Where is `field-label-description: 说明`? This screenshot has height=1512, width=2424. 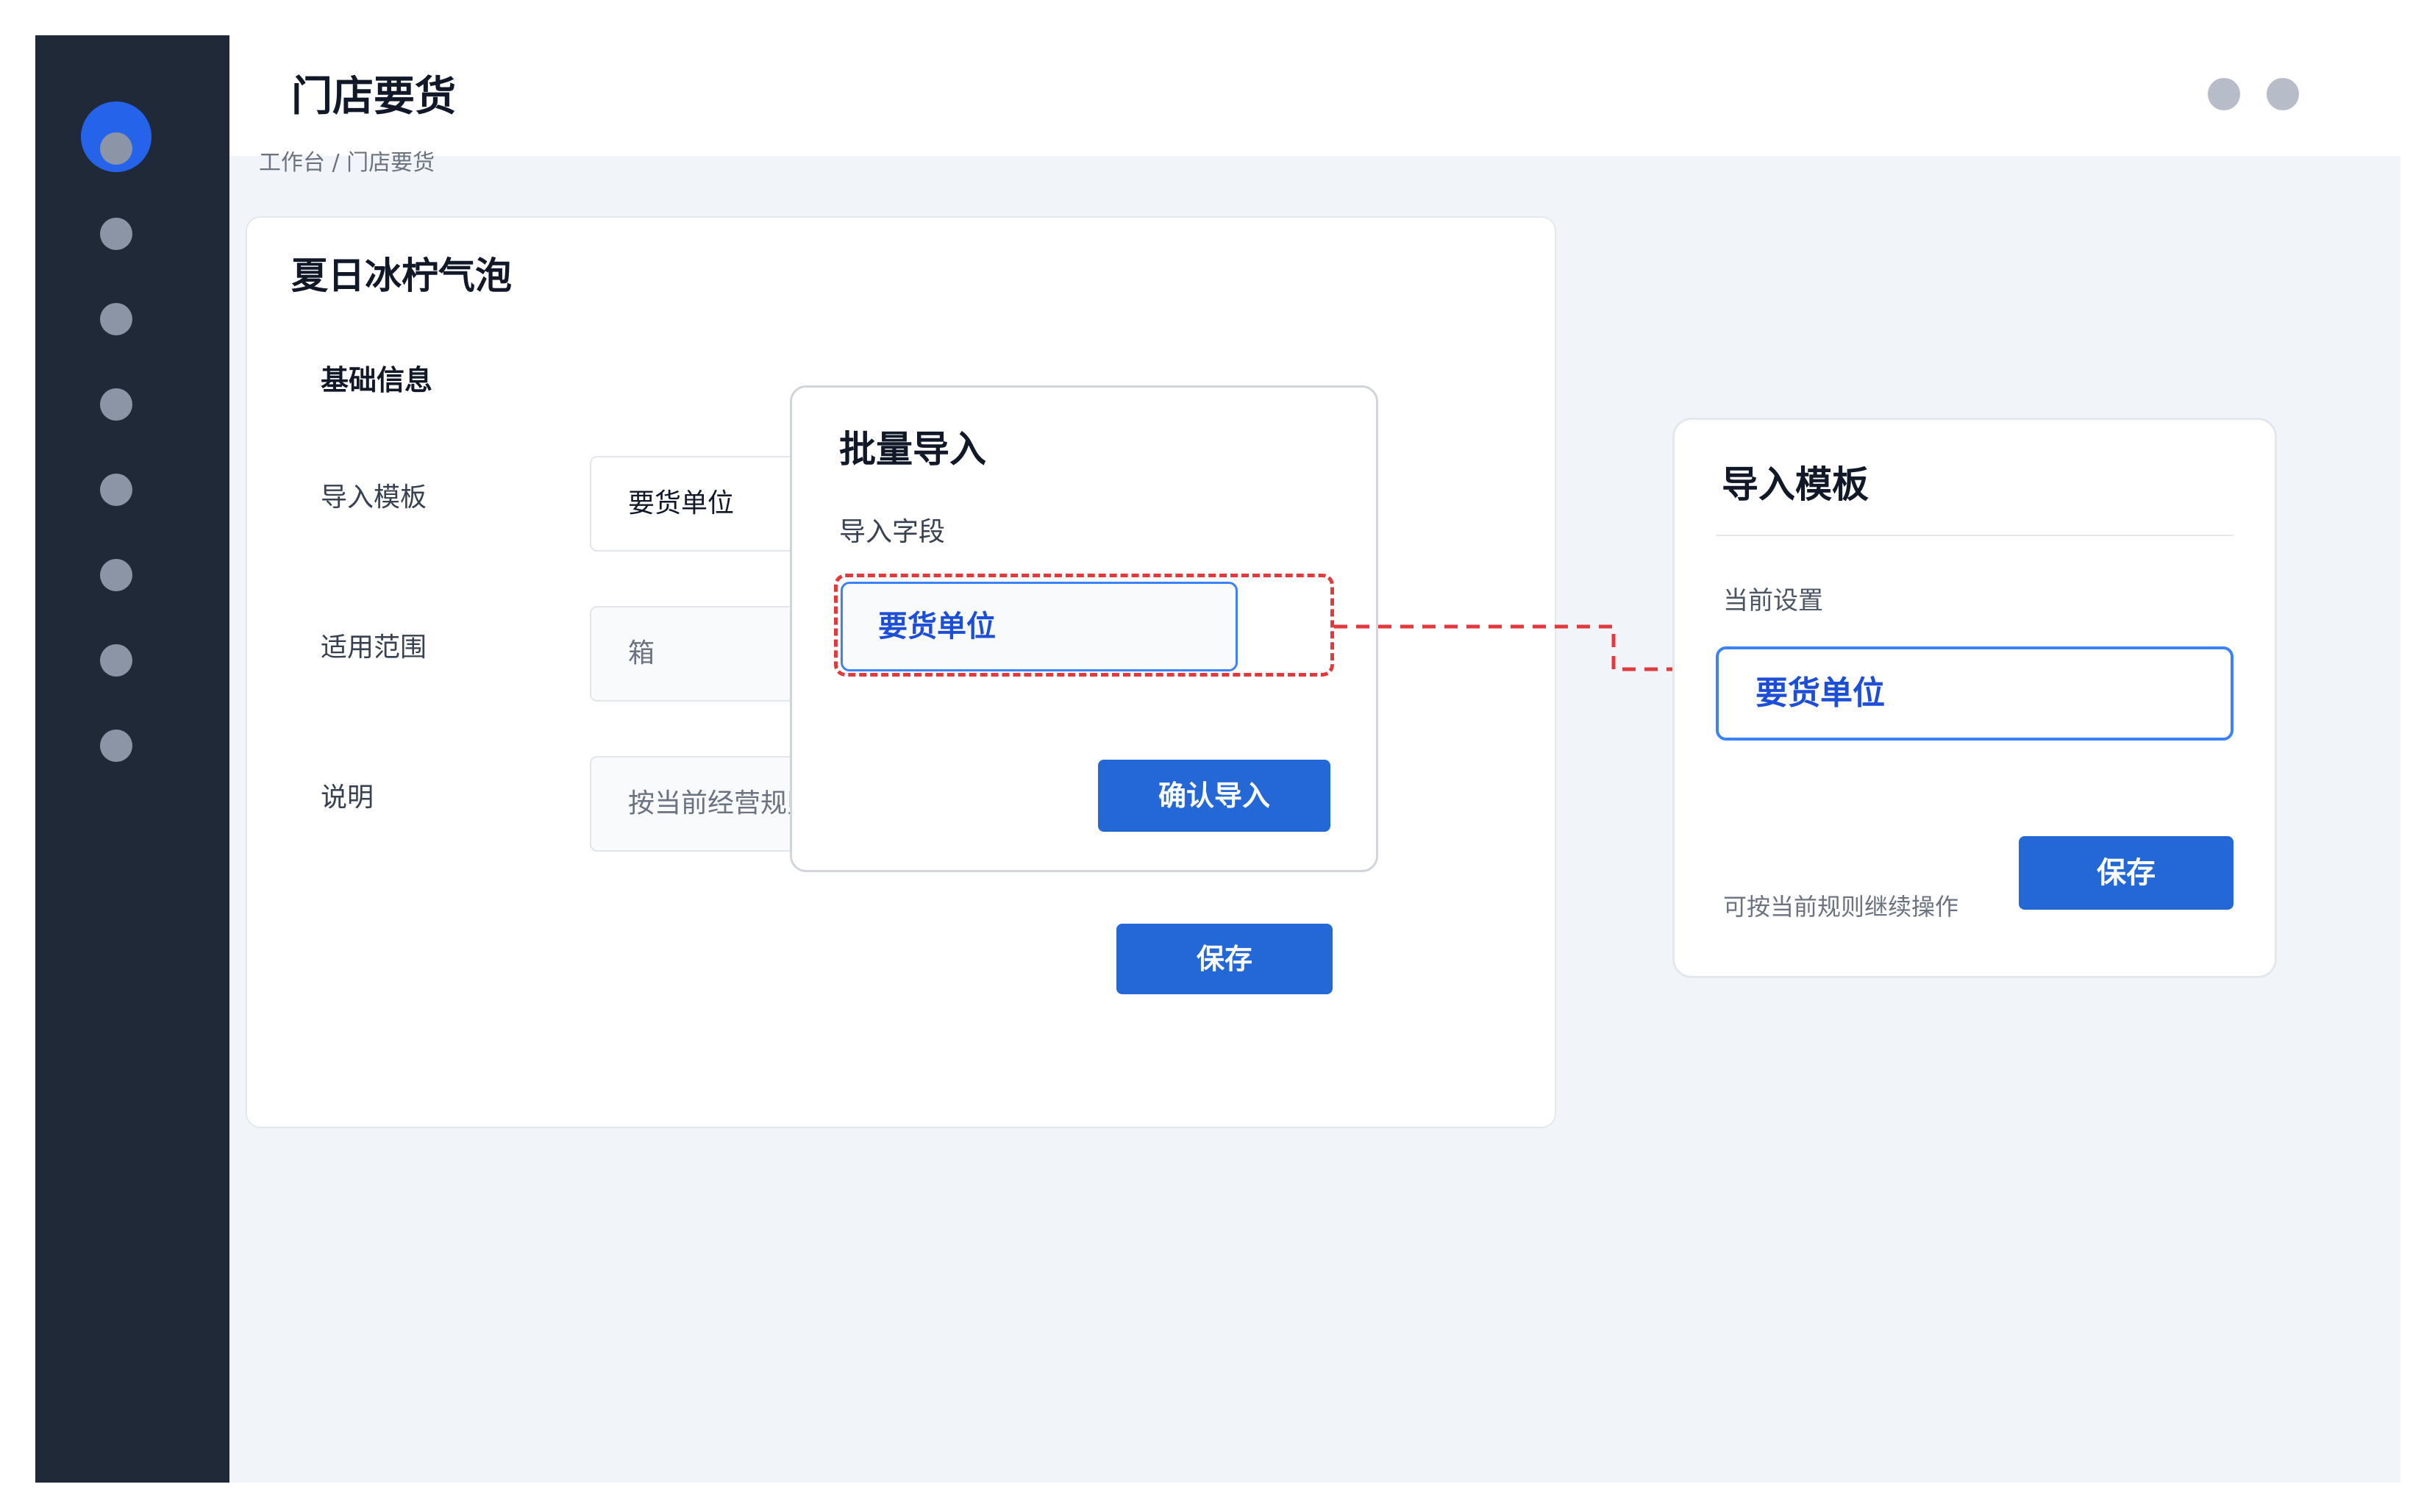 field-label-description: 说明 is located at coordinates (347, 798).